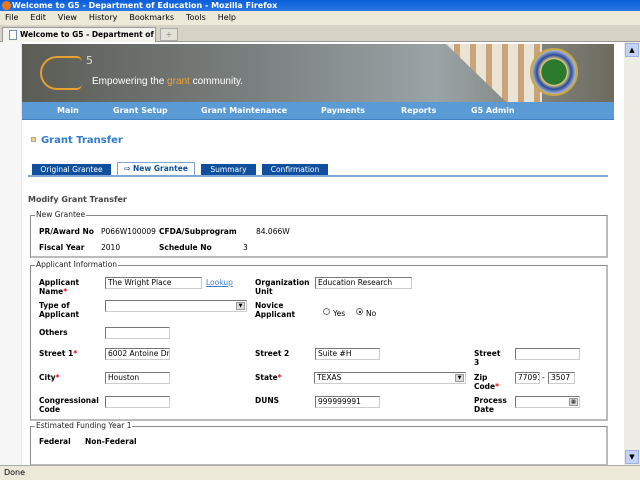  I want to click on city-label: City*, so click(49, 377).